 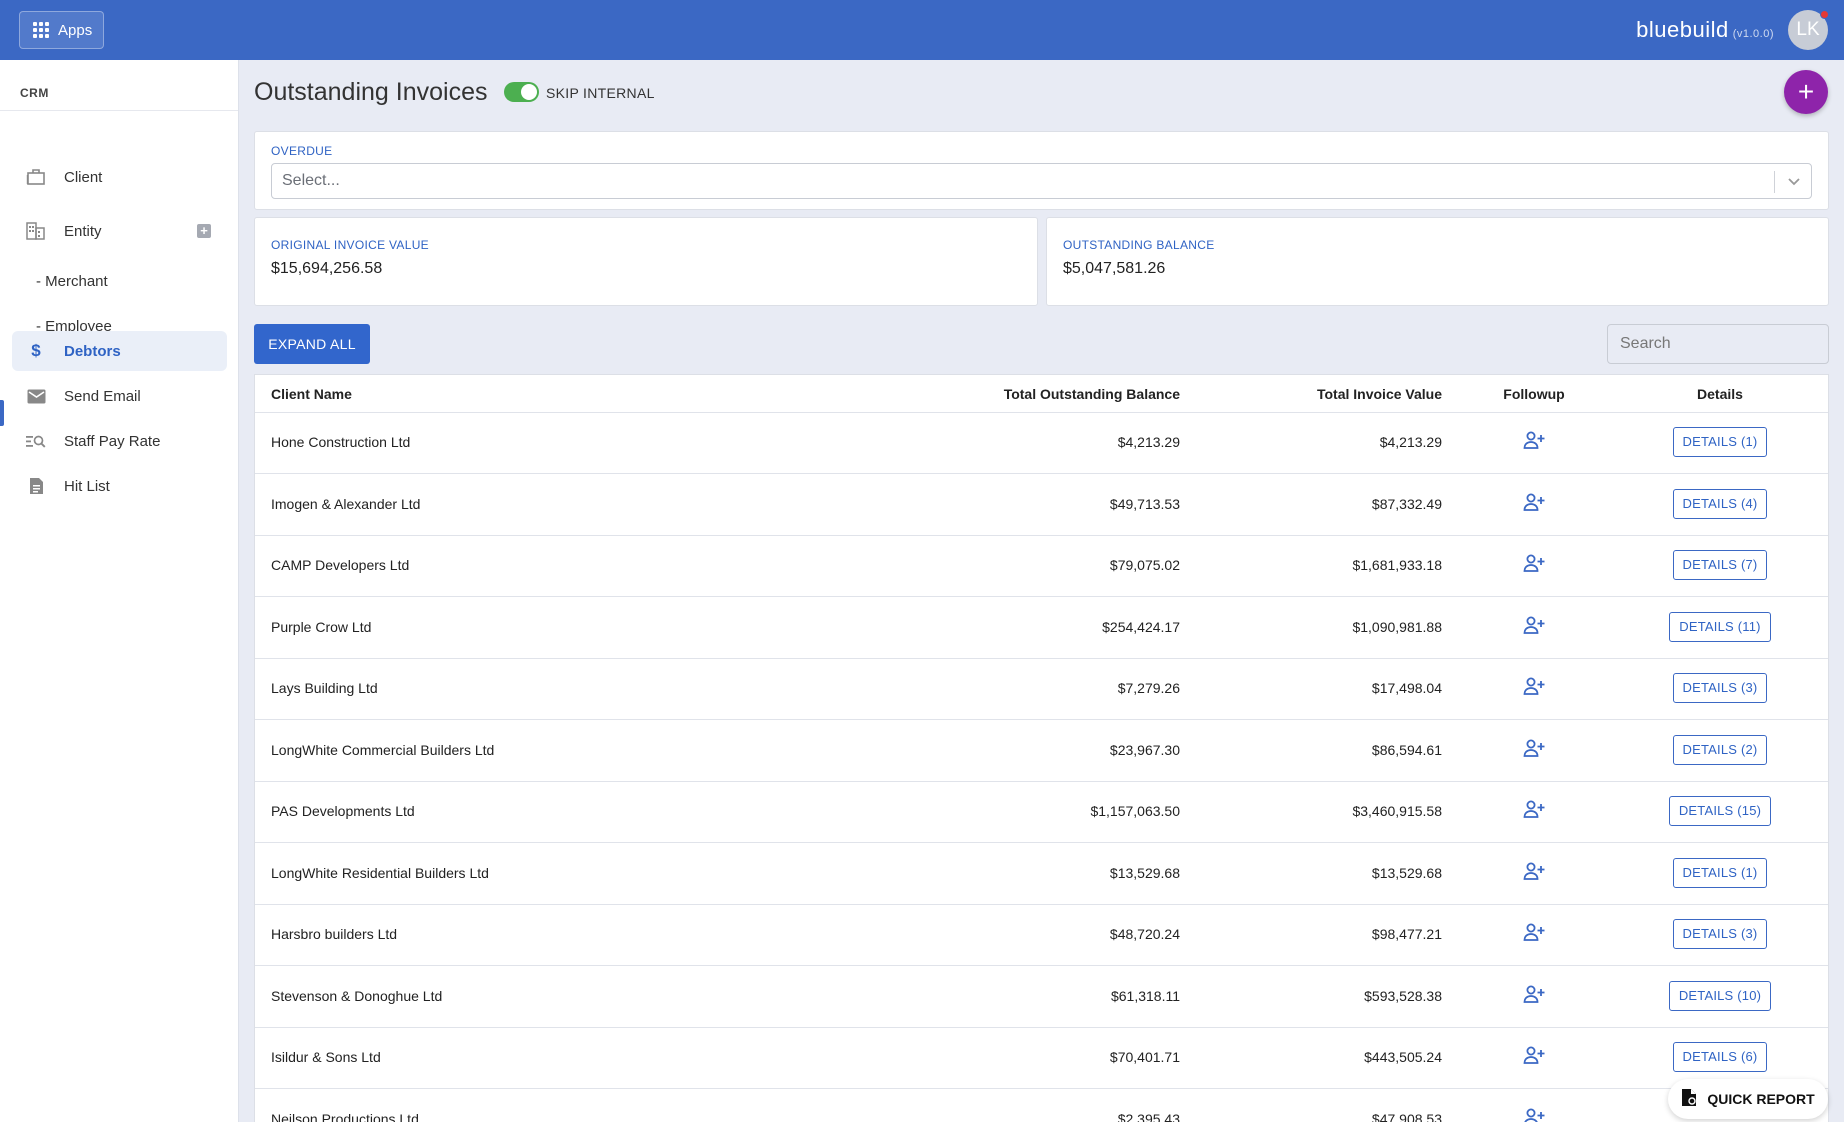 I want to click on invoice-cell: $47,908.53, so click(x=1406, y=1116).